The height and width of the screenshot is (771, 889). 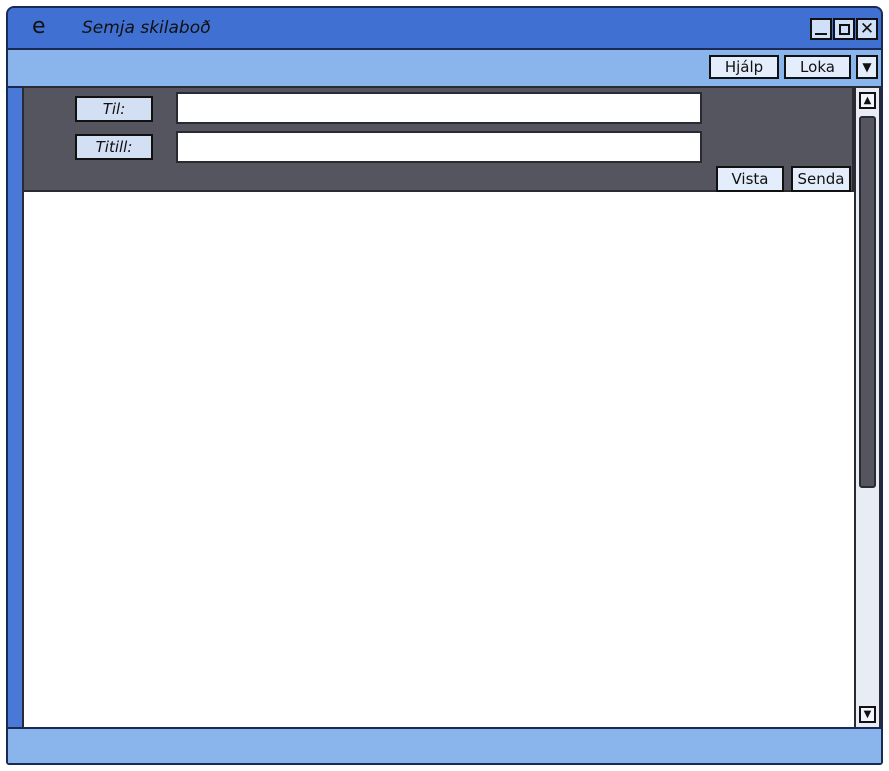 What do you see at coordinates (114, 109) in the screenshot?
I see `to-label-button: Til:` at bounding box center [114, 109].